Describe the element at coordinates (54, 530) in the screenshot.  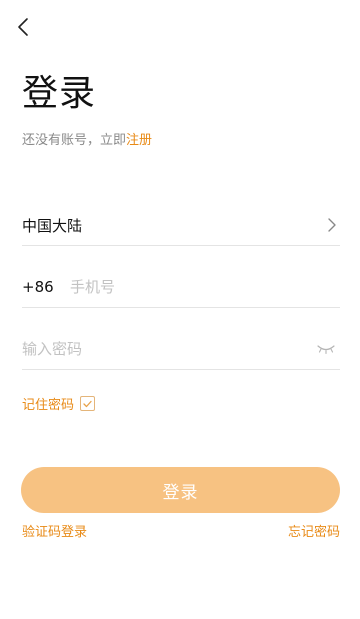
I see `sms-login-link: 验证码登录` at that location.